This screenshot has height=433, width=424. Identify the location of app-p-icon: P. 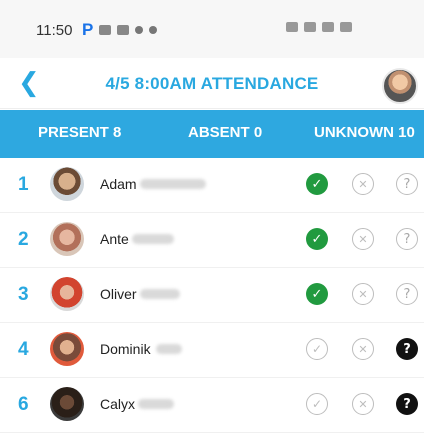
(88, 29).